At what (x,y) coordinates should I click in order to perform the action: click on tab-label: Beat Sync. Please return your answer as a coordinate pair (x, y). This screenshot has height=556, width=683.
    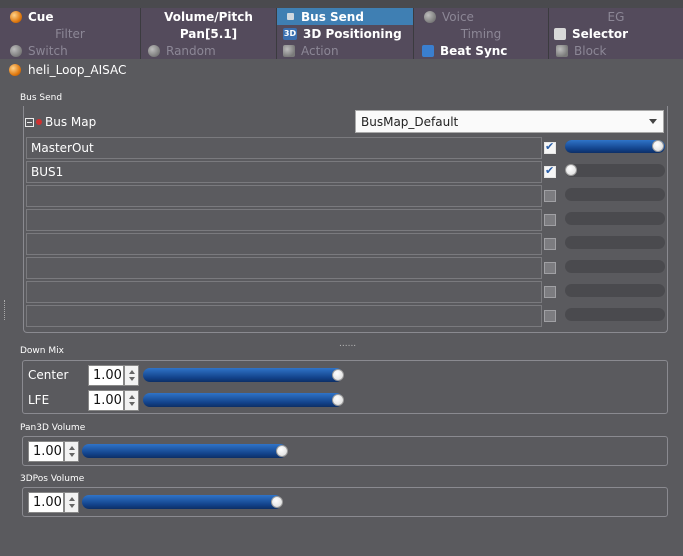
    Looking at the image, I should click on (474, 50).